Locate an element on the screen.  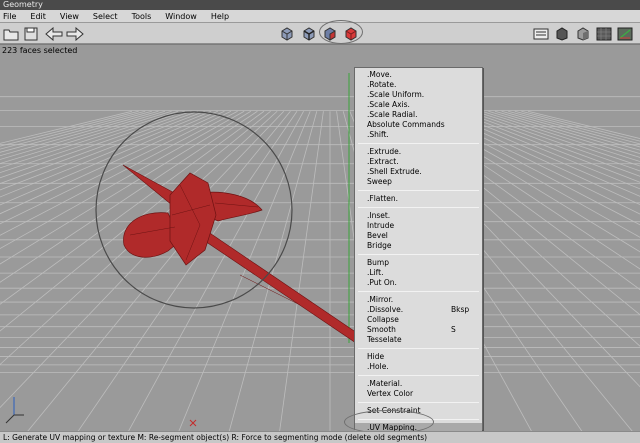
context-menu-item-label: Tesselate is located at coordinates (384, 339).